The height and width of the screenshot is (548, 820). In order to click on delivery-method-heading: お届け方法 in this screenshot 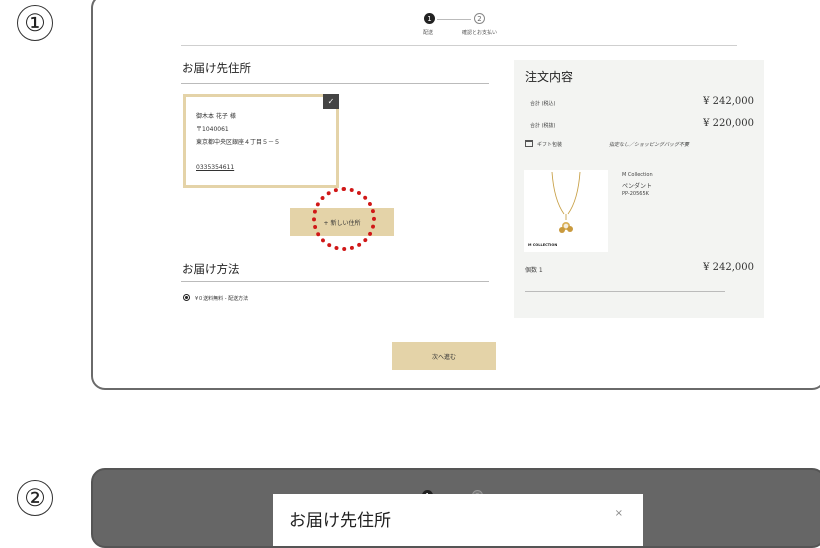, I will do `click(211, 269)`.